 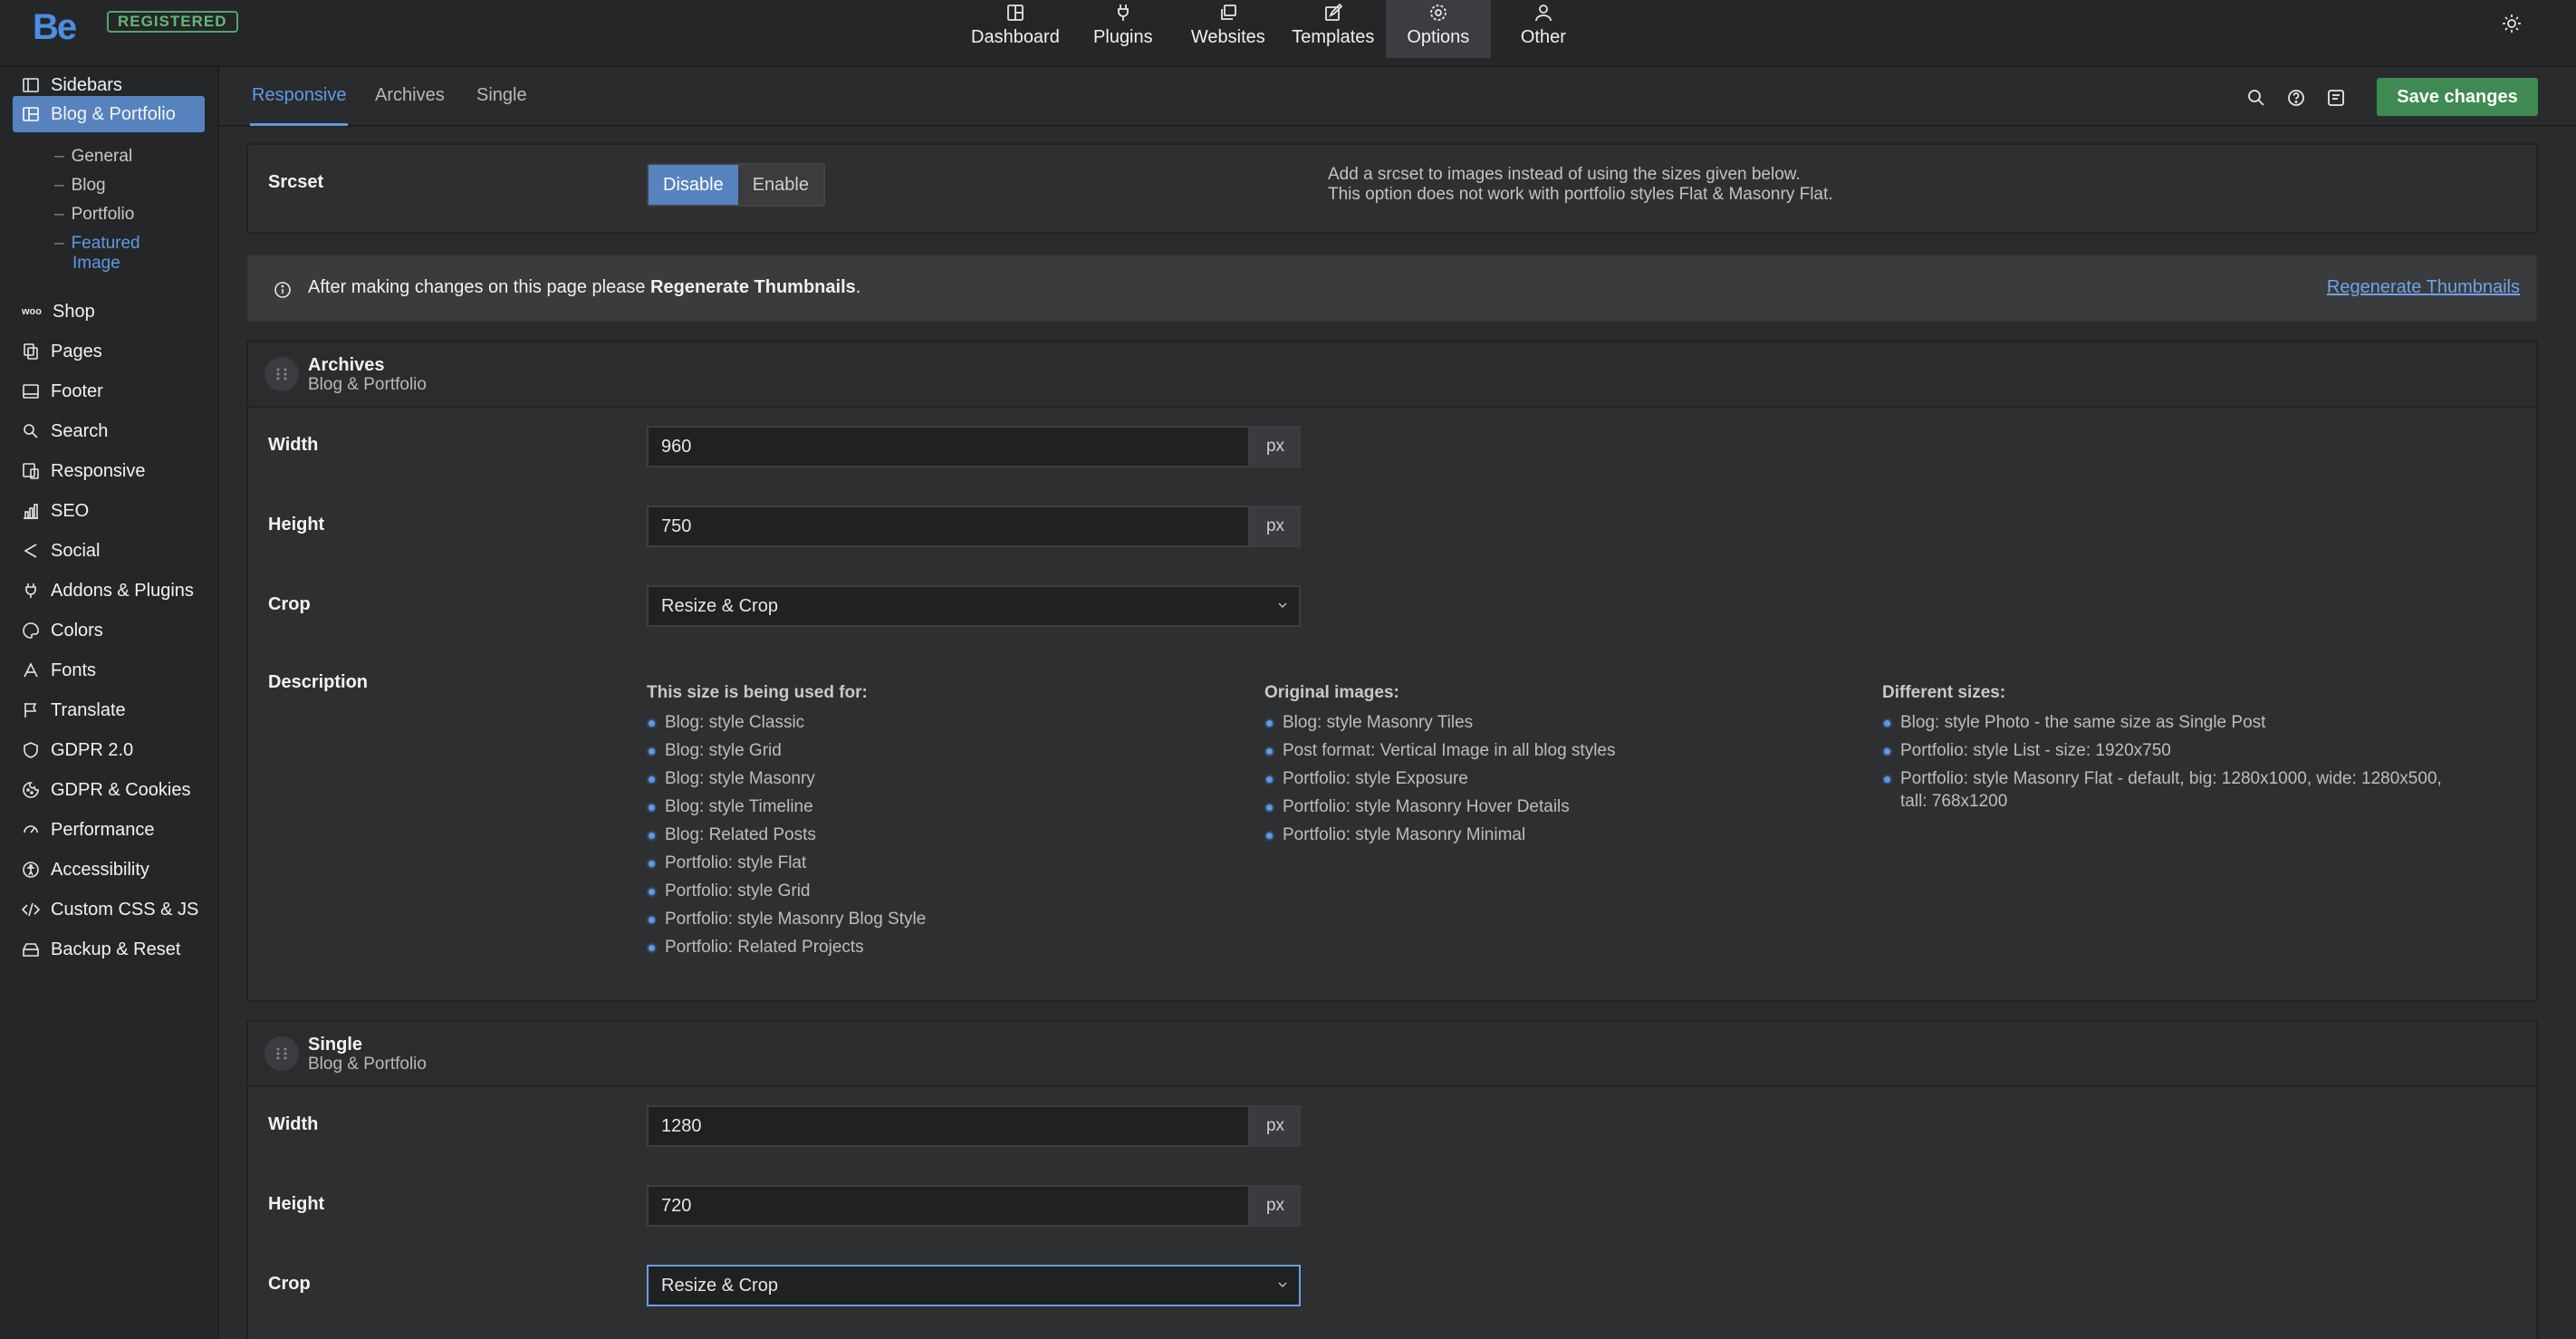 I want to click on code-icon, so click(x=31, y=910).